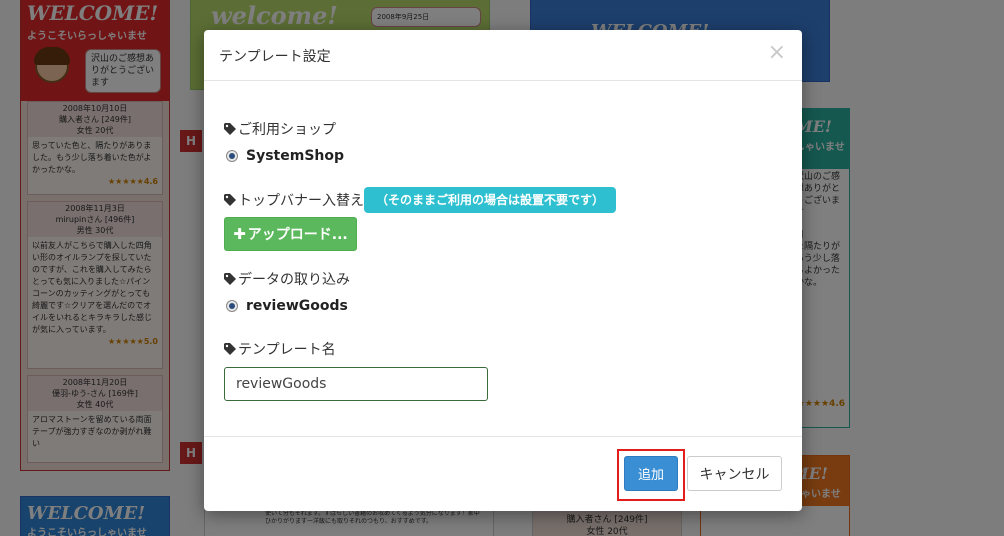 The width and height of the screenshot is (1004, 536). What do you see at coordinates (651, 473) in the screenshot?
I see `add-button: 追加` at bounding box center [651, 473].